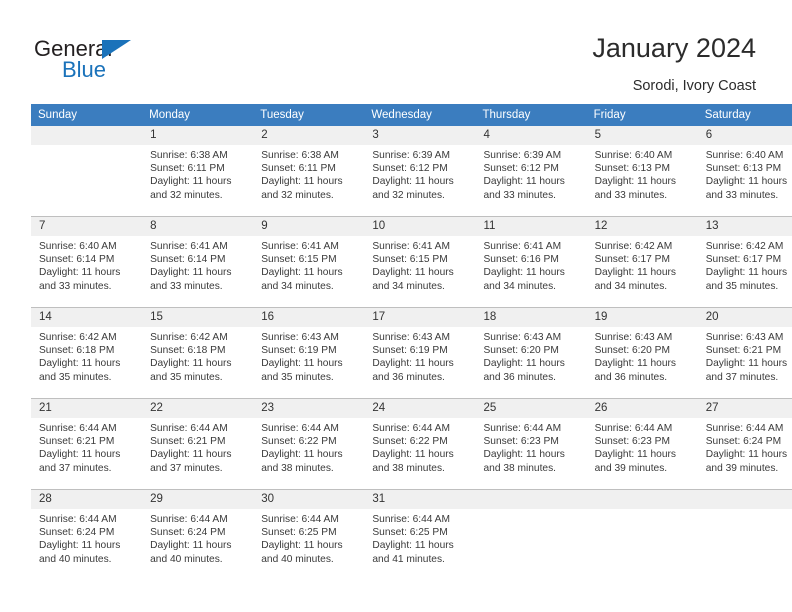  Describe the element at coordinates (632, 169) in the screenshot. I see `sunset-text: Sunset: 6:13 PM` at that location.